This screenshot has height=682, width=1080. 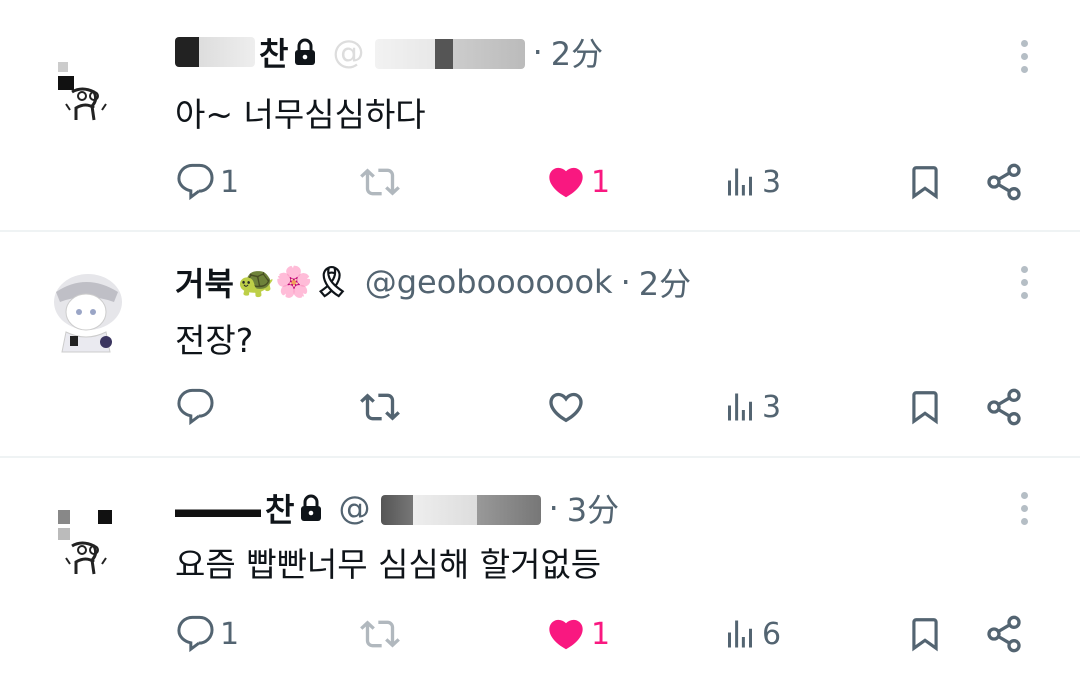 I want to click on tweet-text: 전장?, so click(x=214, y=340).